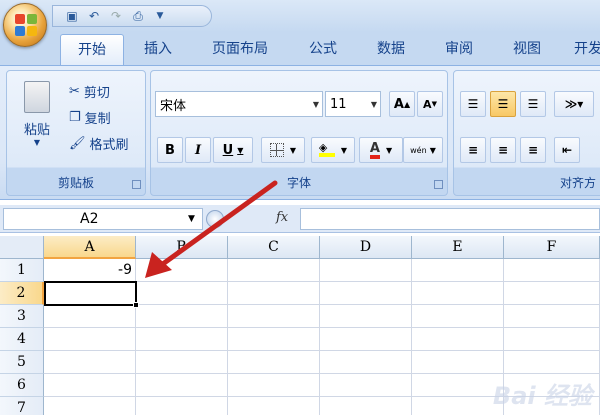 This screenshot has height=415, width=600. I want to click on column-header-a: A, so click(90, 247).